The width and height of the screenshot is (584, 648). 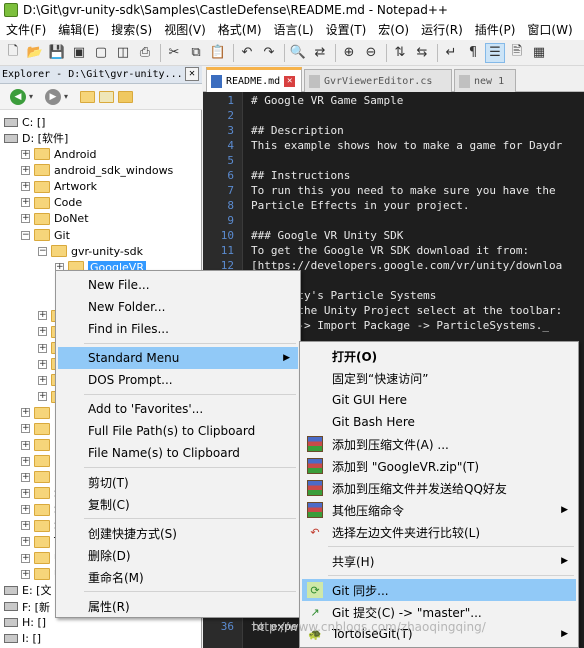 I want to click on forward-icon: ▶, so click(x=53, y=96).